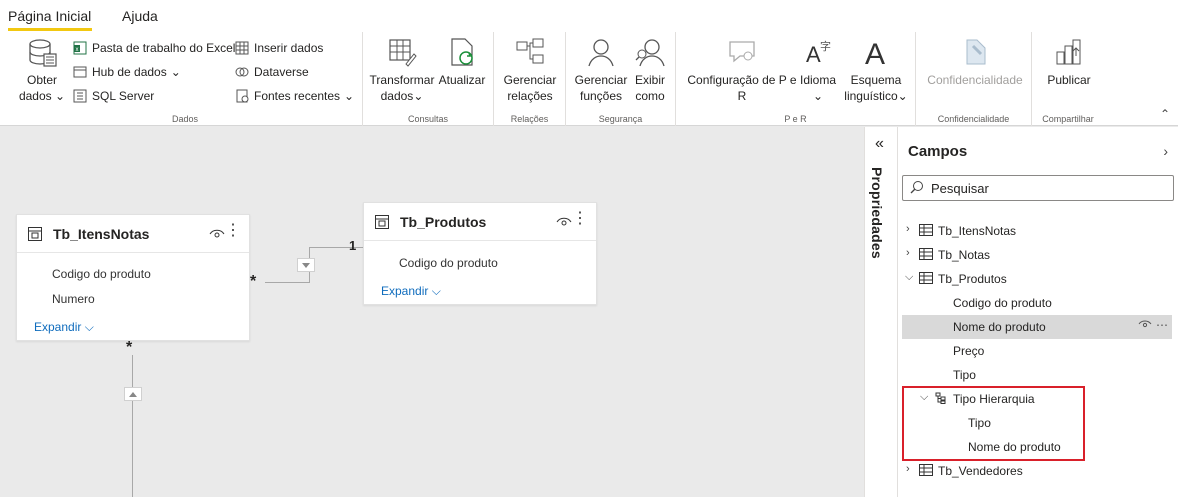  Describe the element at coordinates (875, 53) in the screenshot. I see `linguistic-schema-icon: A` at that location.